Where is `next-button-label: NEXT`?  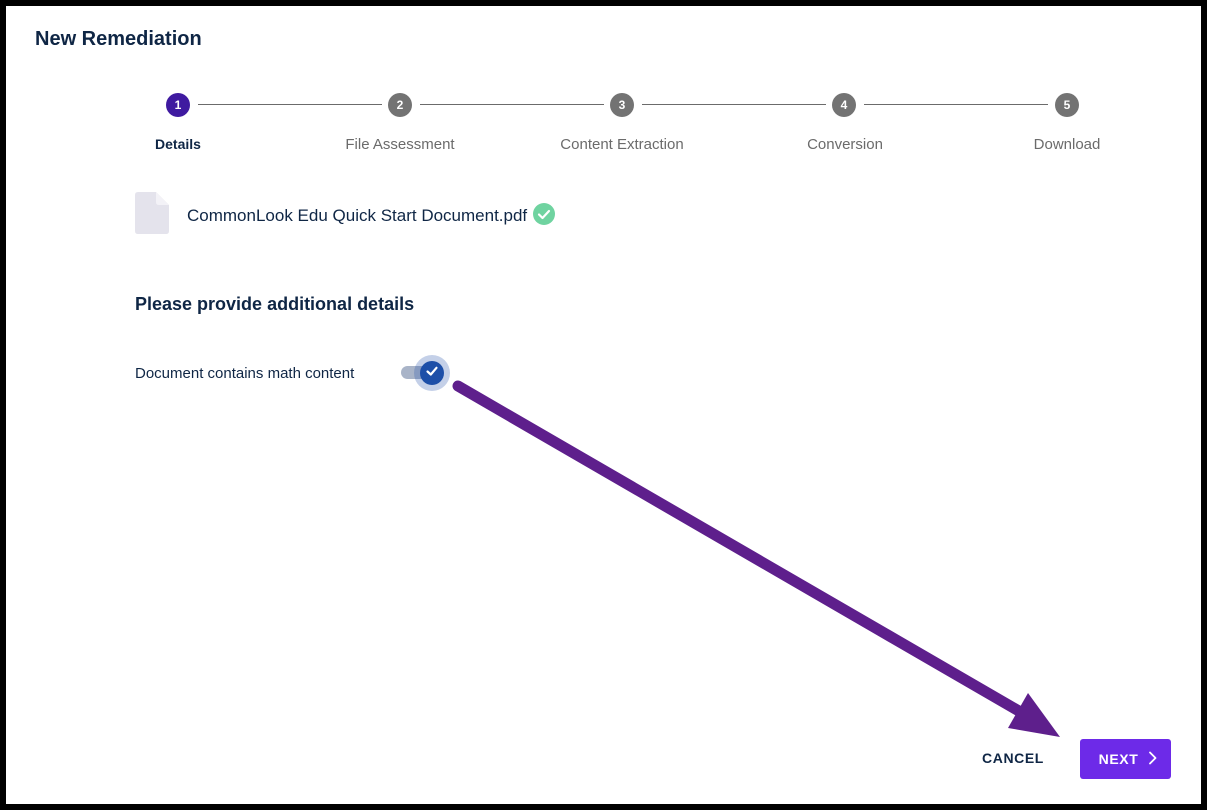 next-button-label: NEXT is located at coordinates (1118, 759).